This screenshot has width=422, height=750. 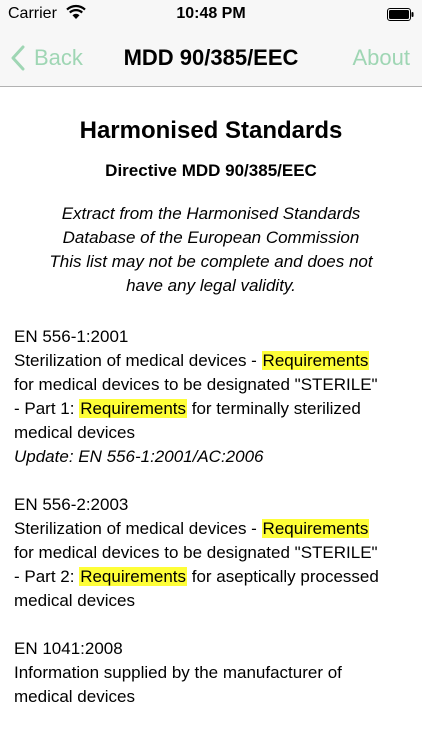 What do you see at coordinates (211, 170) in the screenshot?
I see `directive-subheading: Directive MDD 90/385/EEC` at bounding box center [211, 170].